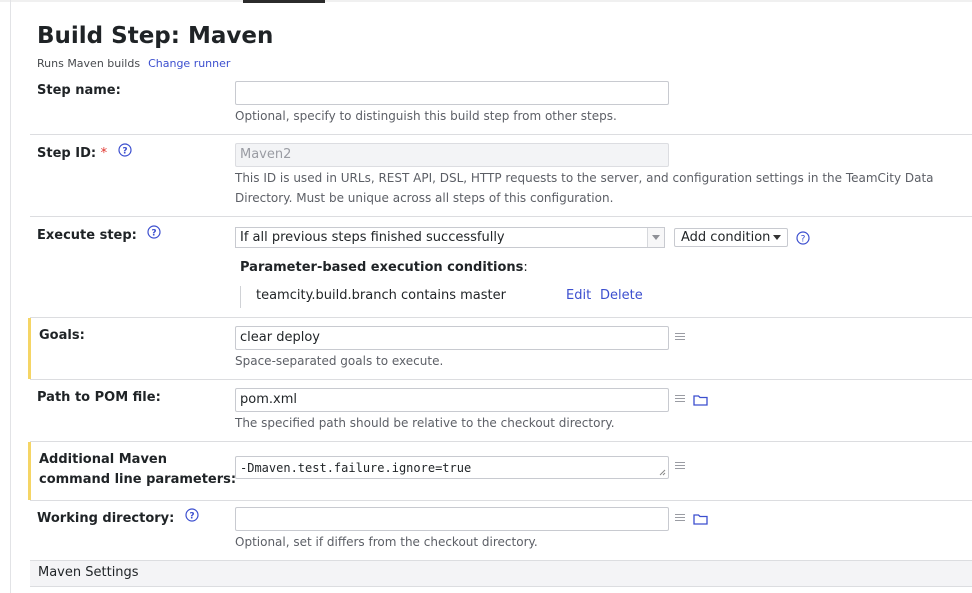 The image size is (972, 593). I want to click on top-strip, so click(486, 1).